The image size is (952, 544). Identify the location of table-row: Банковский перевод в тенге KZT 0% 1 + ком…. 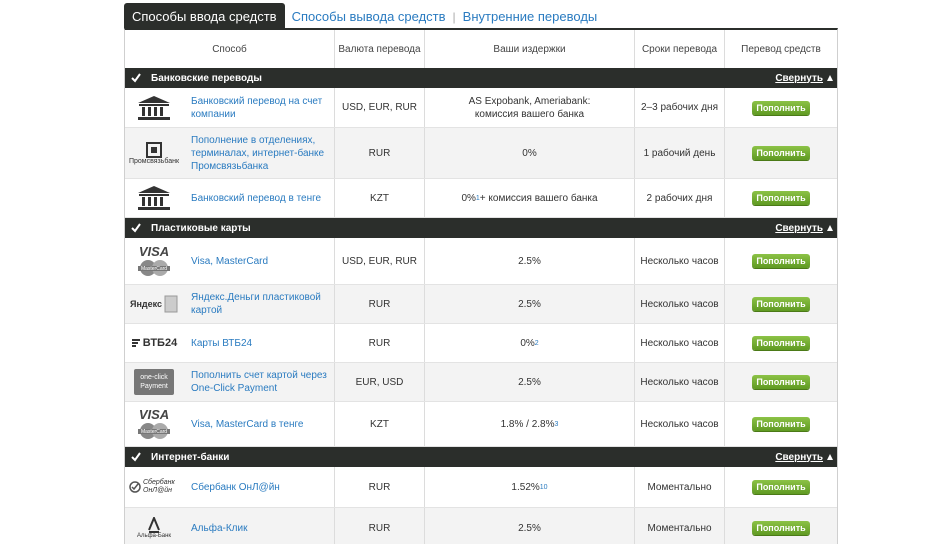
(481, 198).